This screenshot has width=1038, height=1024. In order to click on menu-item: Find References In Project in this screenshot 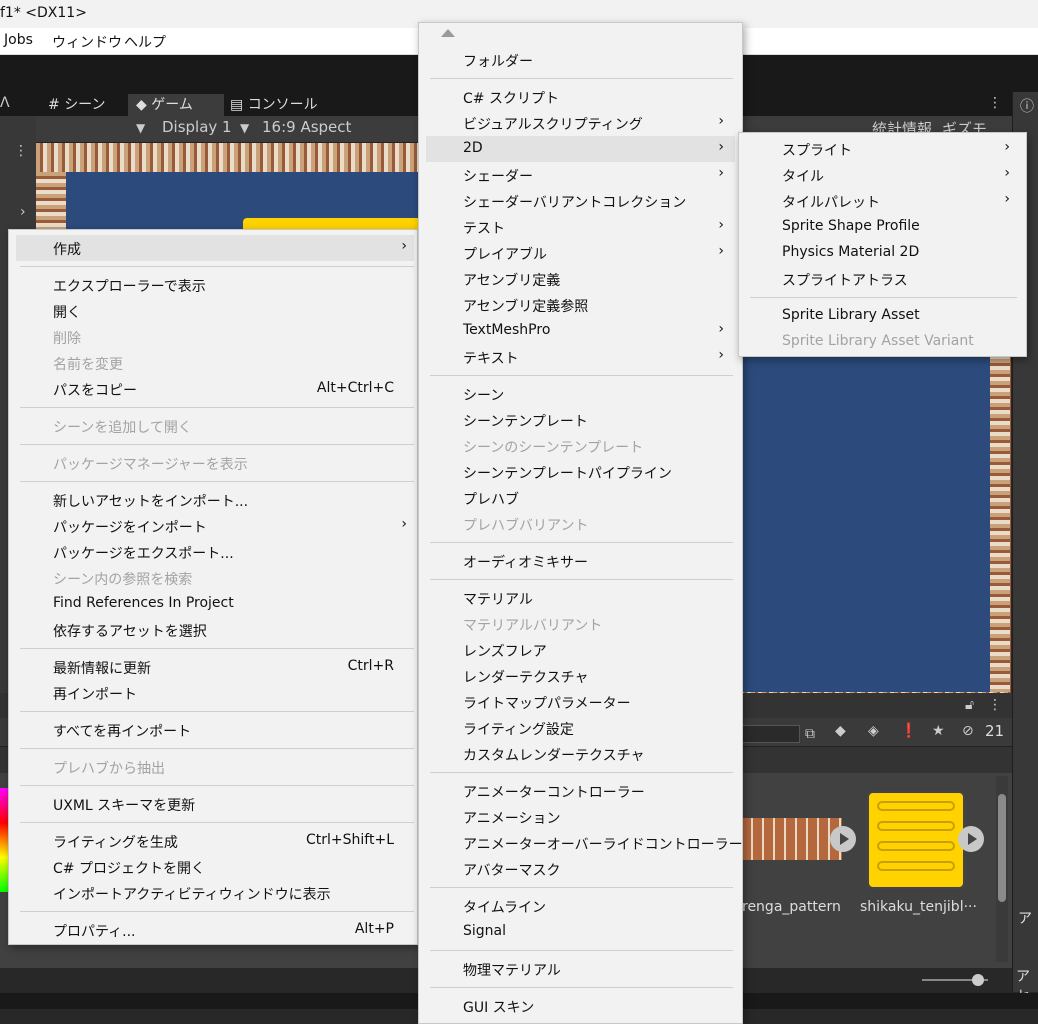, I will do `click(213, 604)`.